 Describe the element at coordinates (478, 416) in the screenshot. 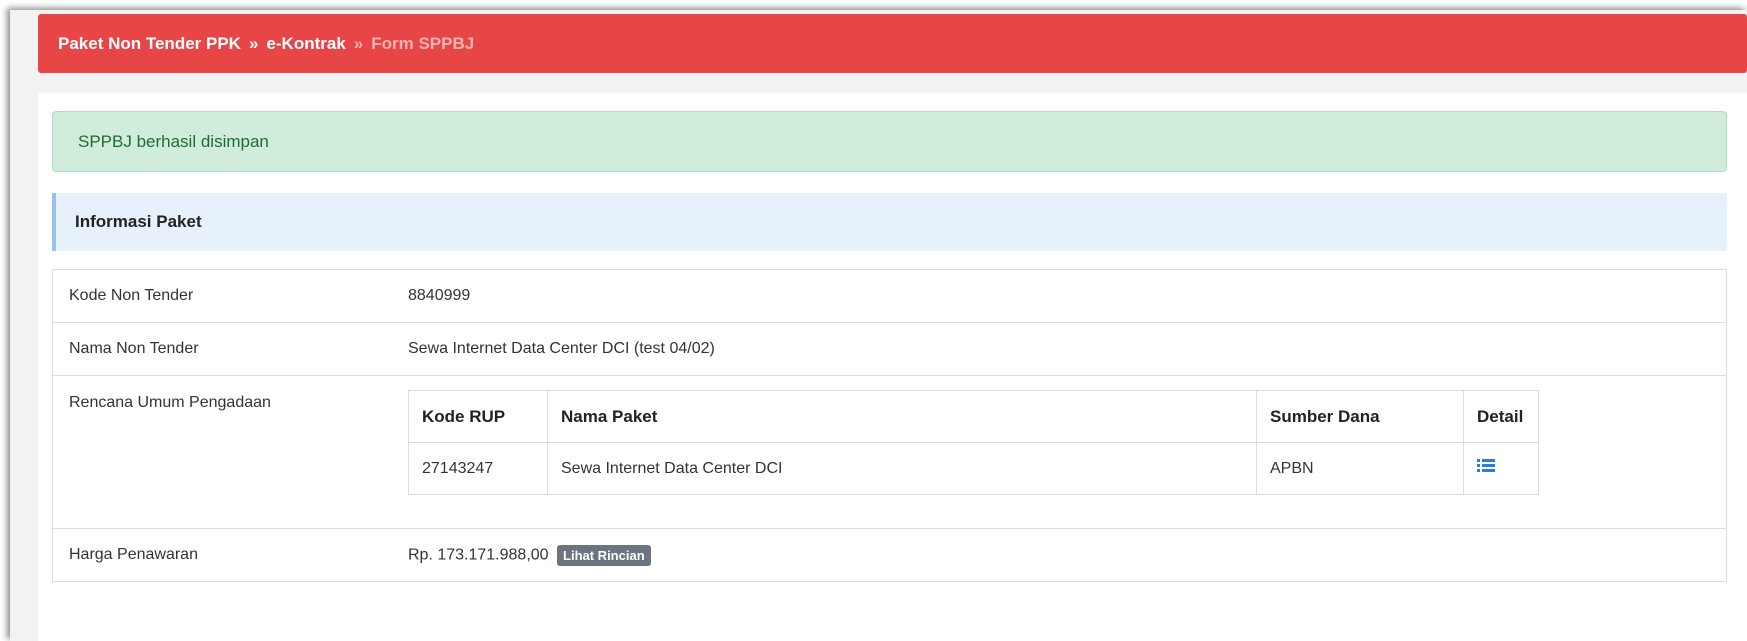

I see `header-kode-rup: Kode RUP` at that location.